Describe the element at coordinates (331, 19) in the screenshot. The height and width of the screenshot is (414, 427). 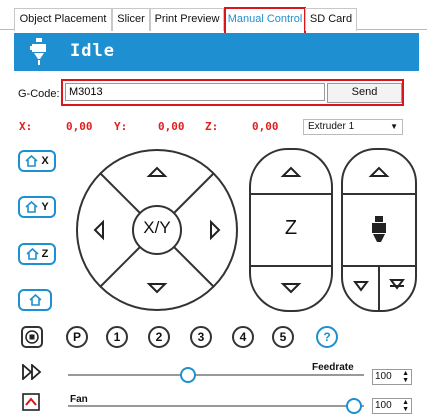
I see `tab-sd-card: SD Card` at that location.